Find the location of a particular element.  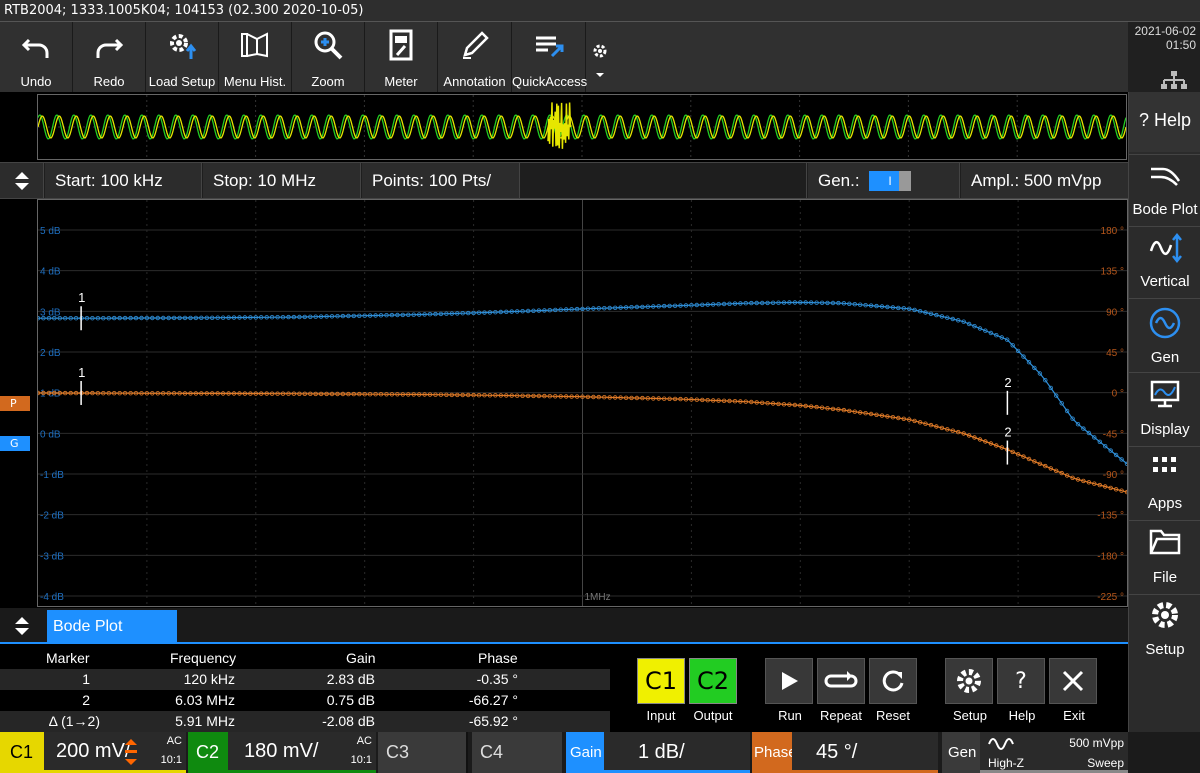

phase-tick-label: 90 ° is located at coordinates (1115, 312).